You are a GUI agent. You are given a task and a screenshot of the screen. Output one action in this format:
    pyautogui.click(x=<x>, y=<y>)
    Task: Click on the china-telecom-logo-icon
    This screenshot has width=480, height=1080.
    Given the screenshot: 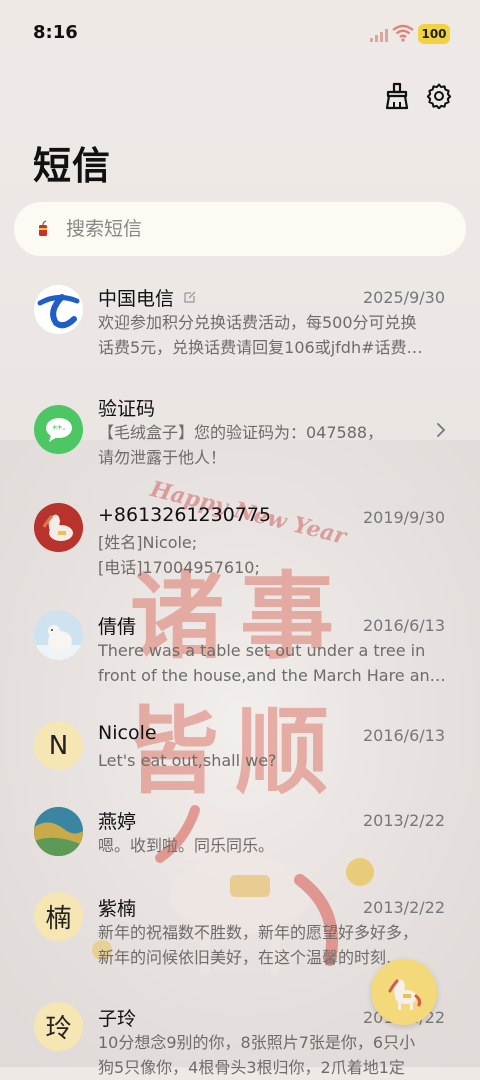 What is the action you would take?
    pyautogui.click(x=58, y=309)
    